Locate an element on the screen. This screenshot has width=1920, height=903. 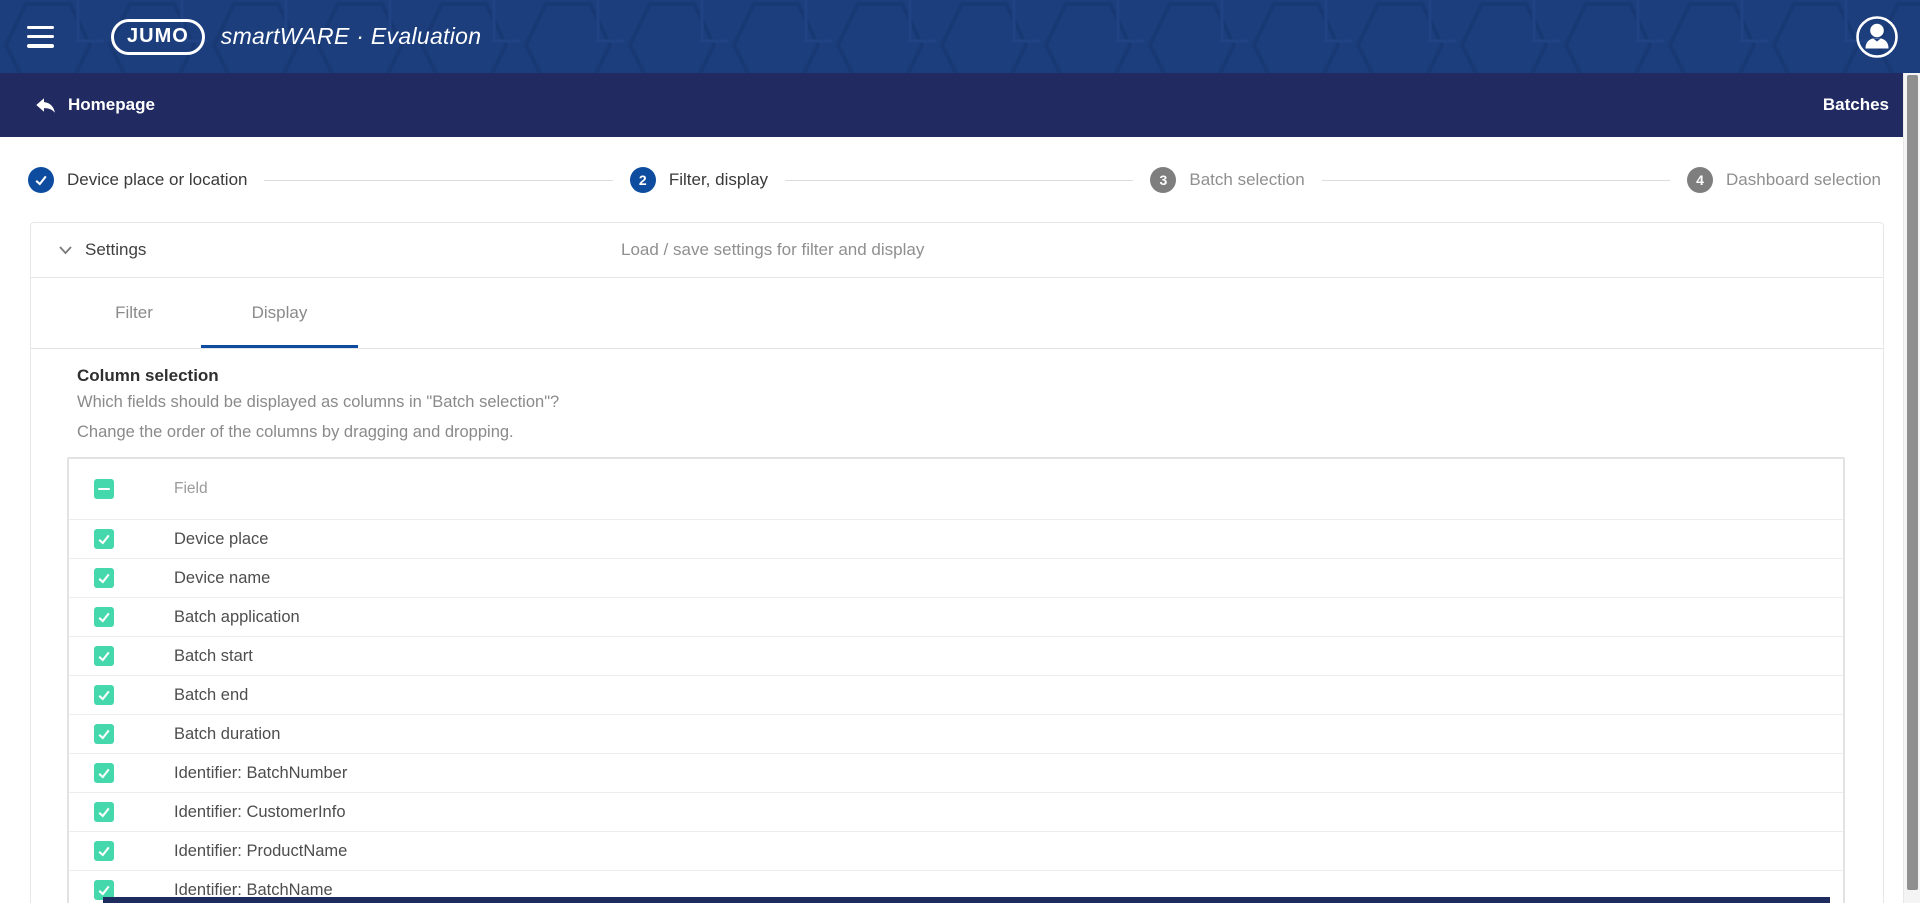
vertical-scrollbar is located at coordinates (1911, 488).